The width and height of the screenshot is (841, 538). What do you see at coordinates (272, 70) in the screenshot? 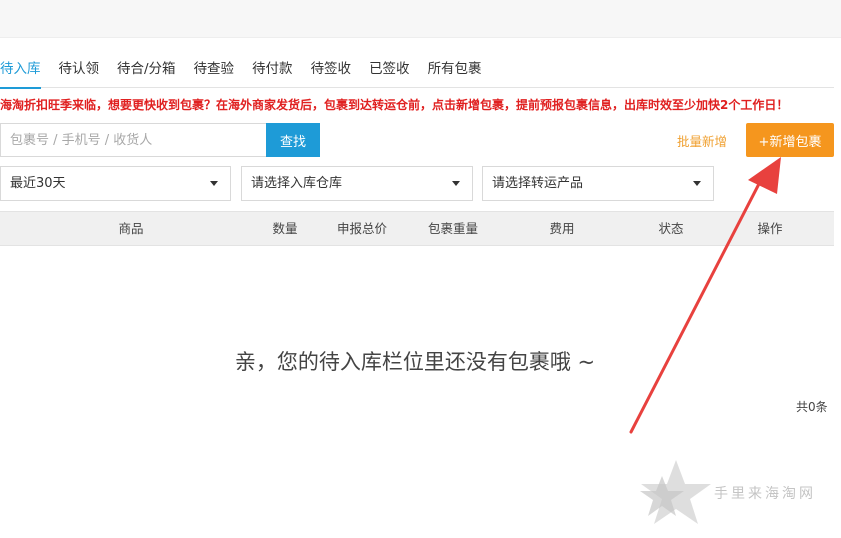
I see `tab-pending-payment: 待付款` at bounding box center [272, 70].